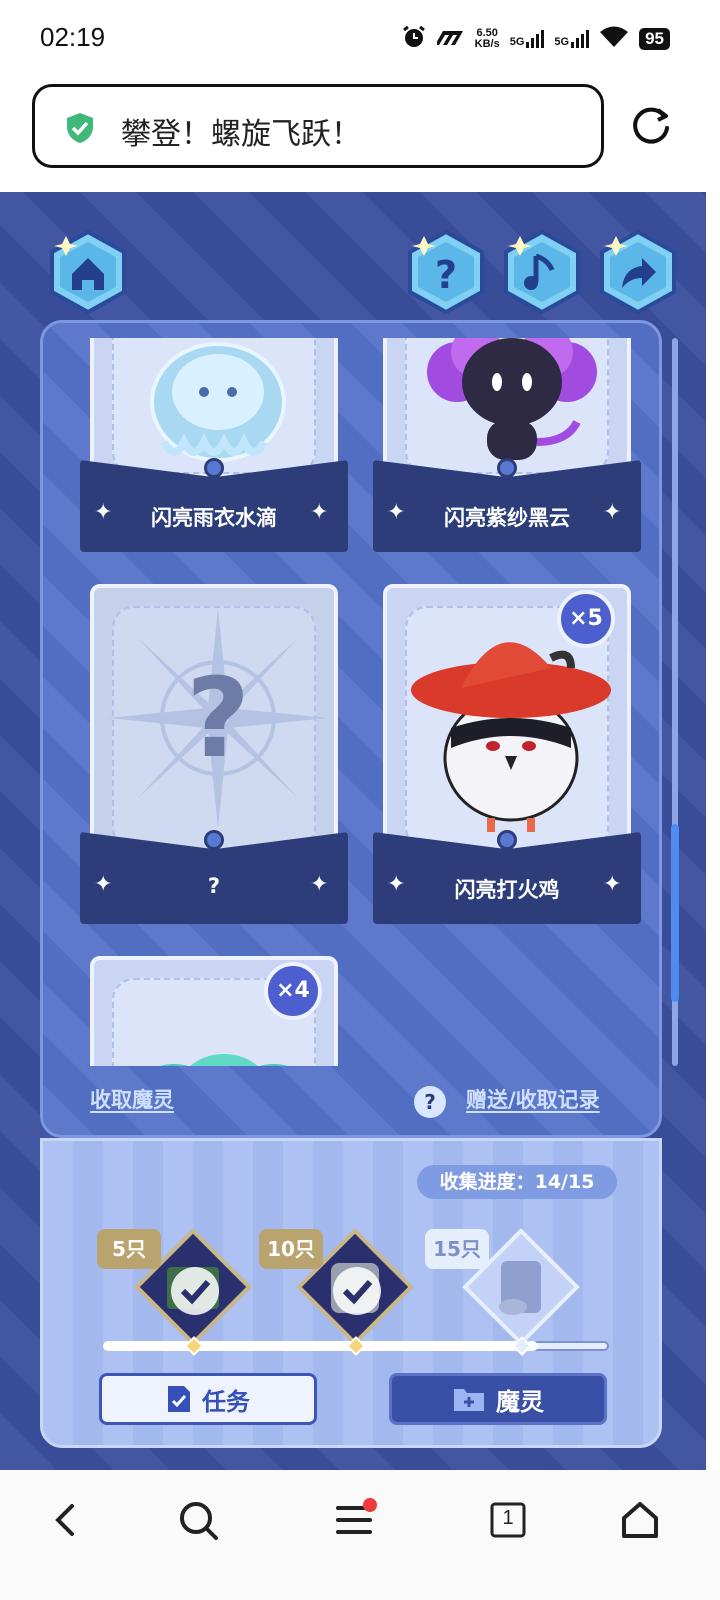 This screenshot has width=720, height=1600. I want to click on collection-progress-pill: 收集进度：14/15, so click(517, 1182).